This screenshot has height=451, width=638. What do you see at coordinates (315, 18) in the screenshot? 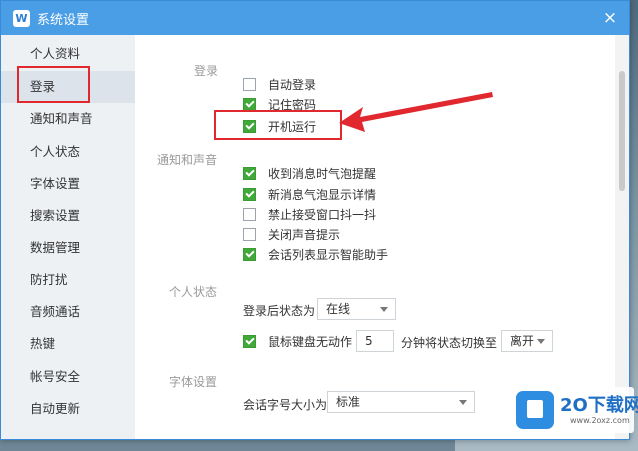
I see `title-bar: W 系统设置 ×` at bounding box center [315, 18].